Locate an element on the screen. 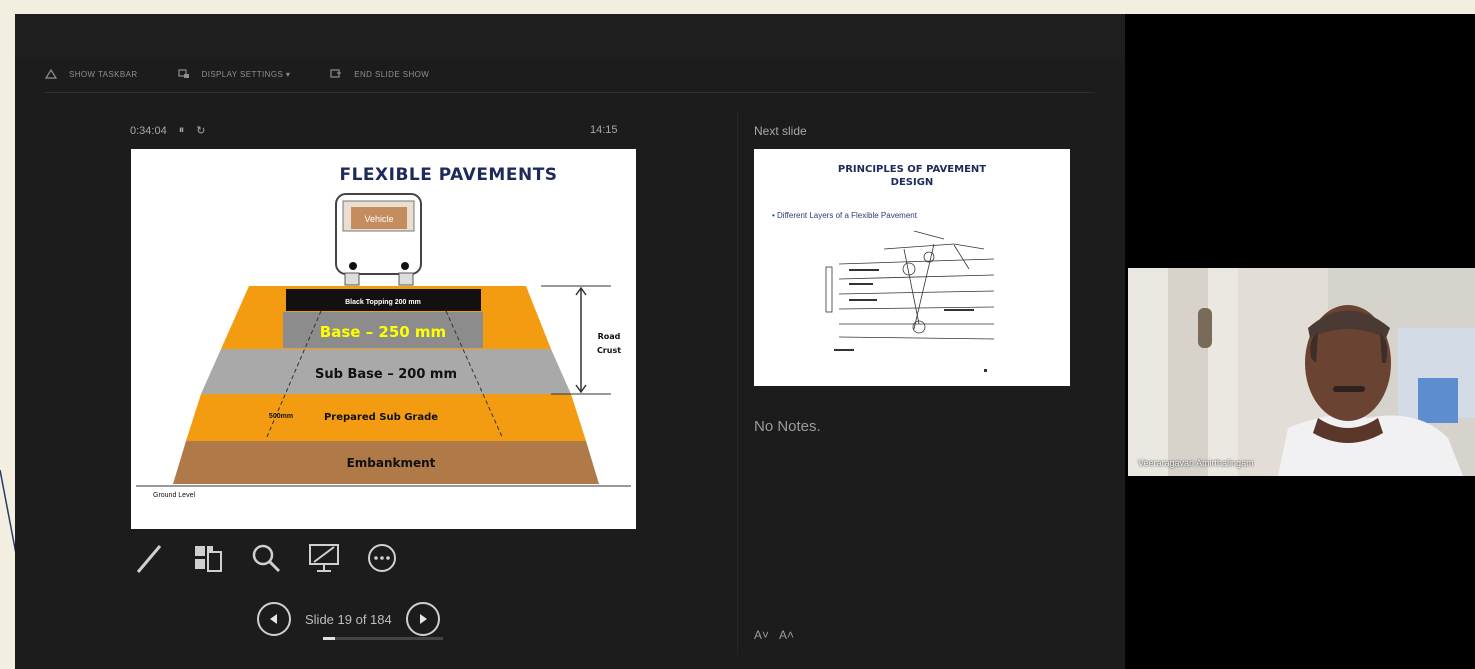  next-slide-button is located at coordinates (422, 619).